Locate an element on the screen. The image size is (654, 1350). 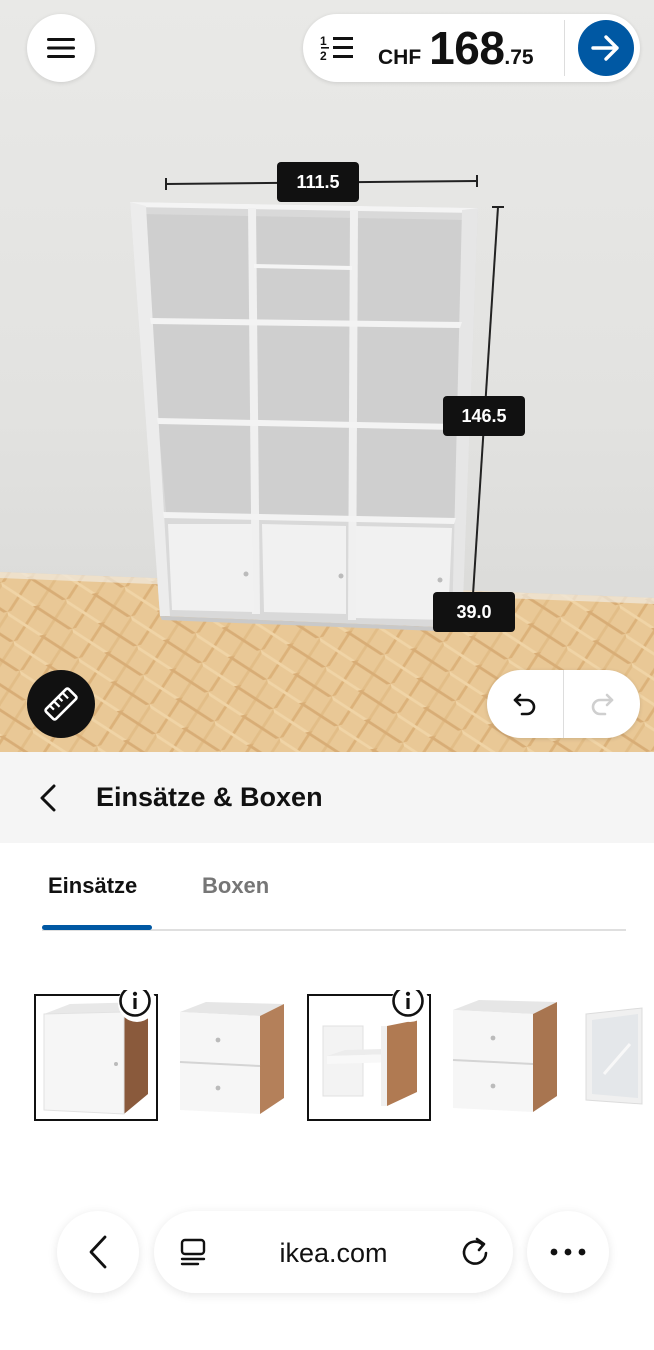
reload-icon is located at coordinates (475, 1251).